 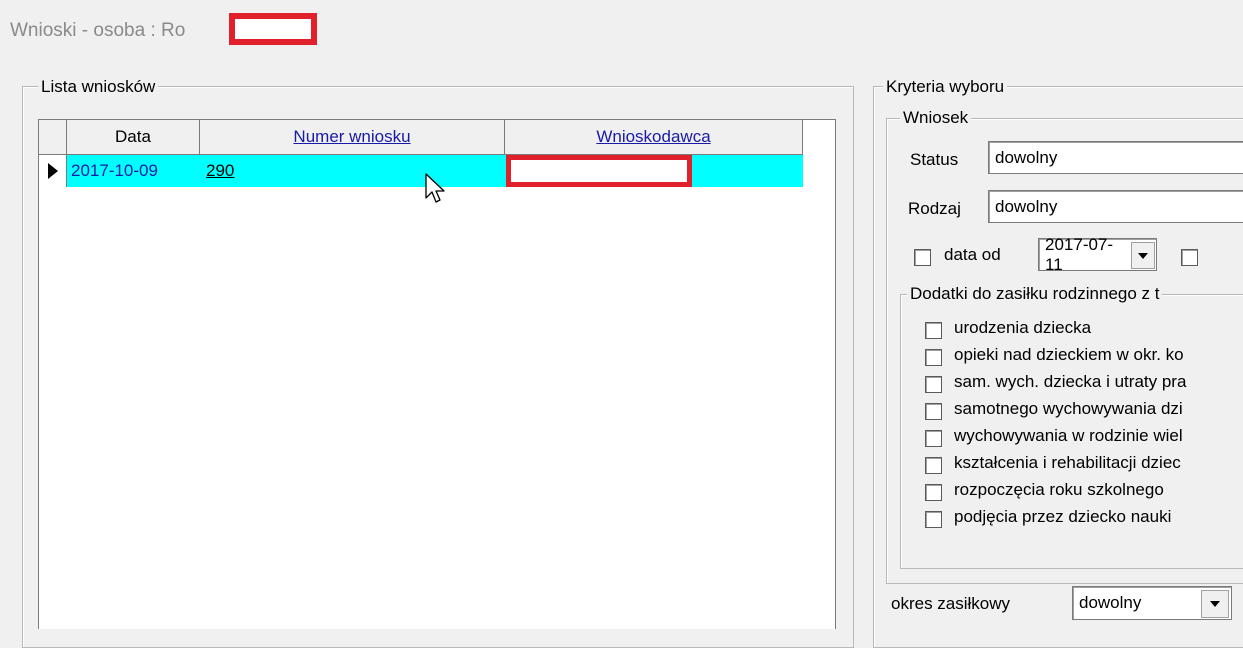 I want to click on row-indicator, so click(x=53, y=171).